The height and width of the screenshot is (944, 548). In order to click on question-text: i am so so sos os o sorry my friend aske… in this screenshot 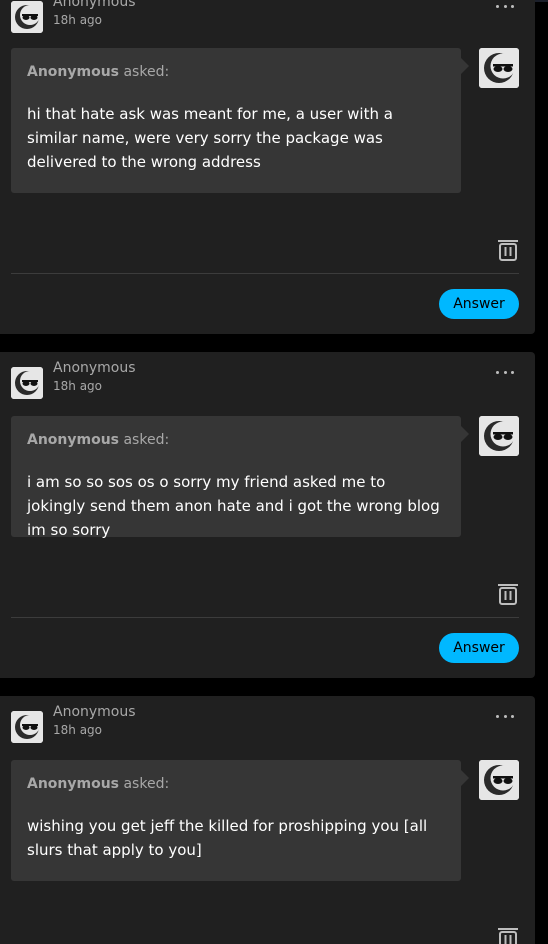, I will do `click(233, 506)`.